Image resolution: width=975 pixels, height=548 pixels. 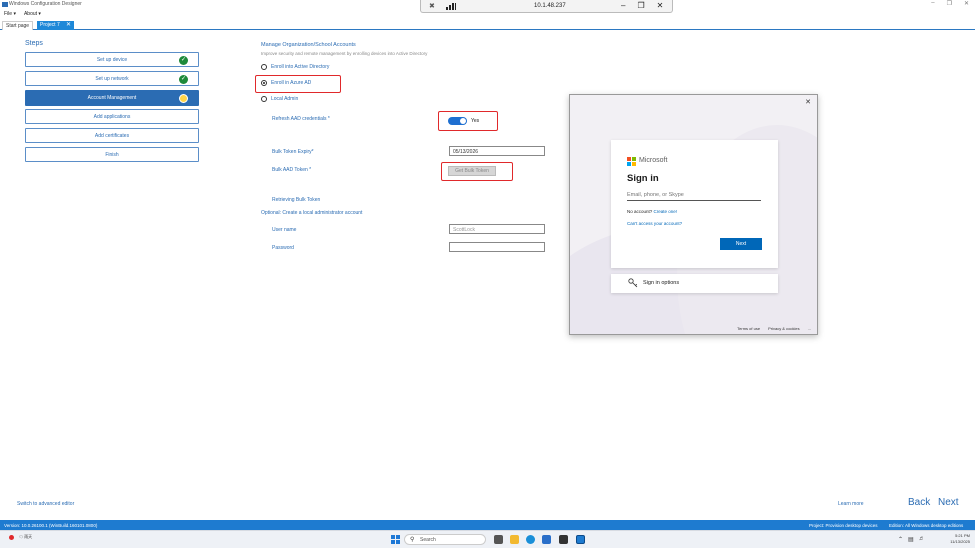 I want to click on username-field: ScottLock, so click(x=497, y=229).